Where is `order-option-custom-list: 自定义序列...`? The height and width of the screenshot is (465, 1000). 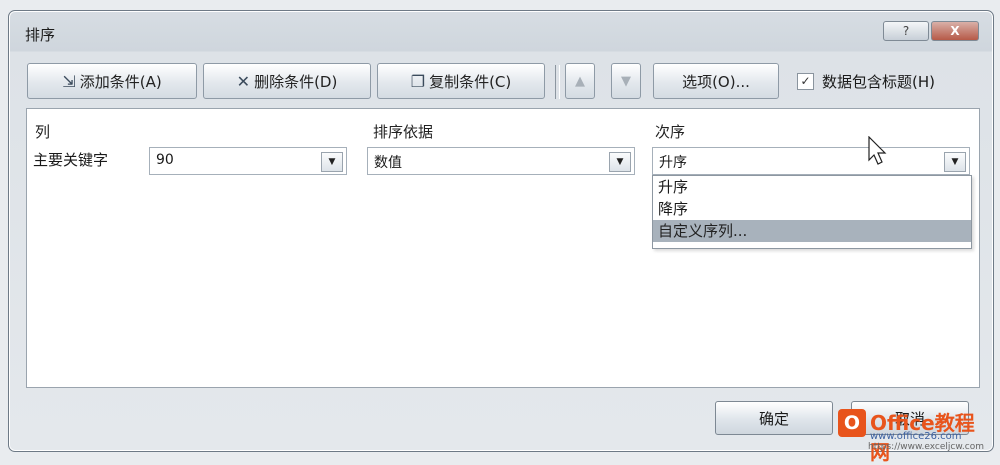
order-option-custom-list: 自定义序列... is located at coordinates (812, 231).